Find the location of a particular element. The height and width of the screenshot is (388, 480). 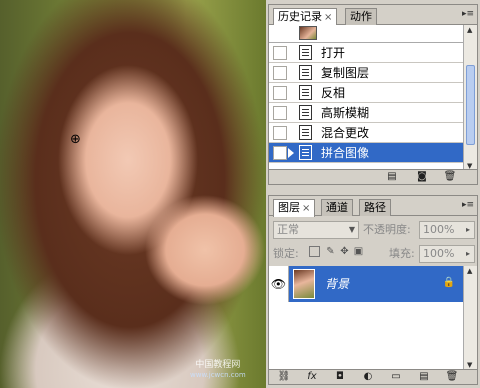

history-item-label: 复制图层 is located at coordinates (345, 73).